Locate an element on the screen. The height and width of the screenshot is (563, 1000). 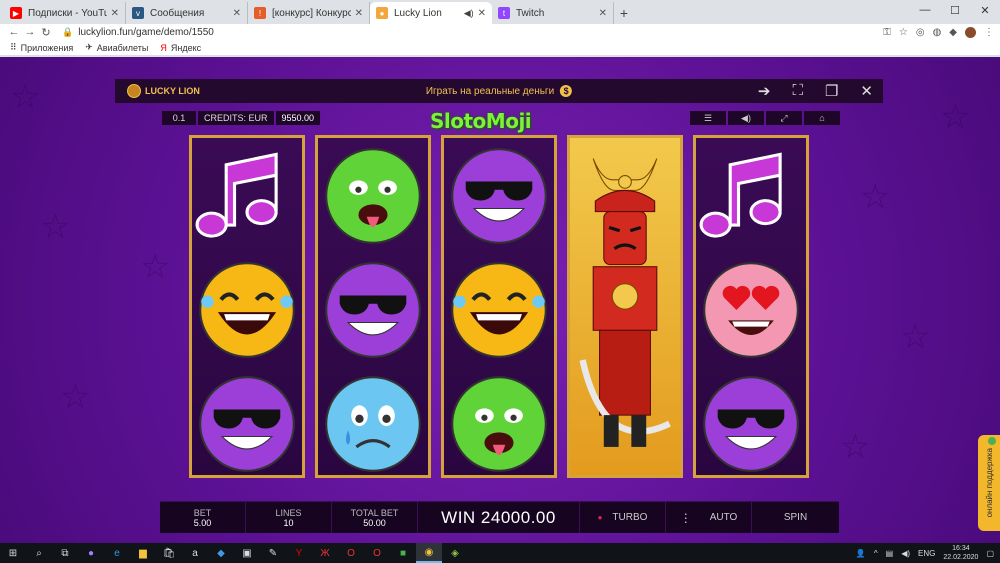
new-tab-button: + is located at coordinates (624, 13).